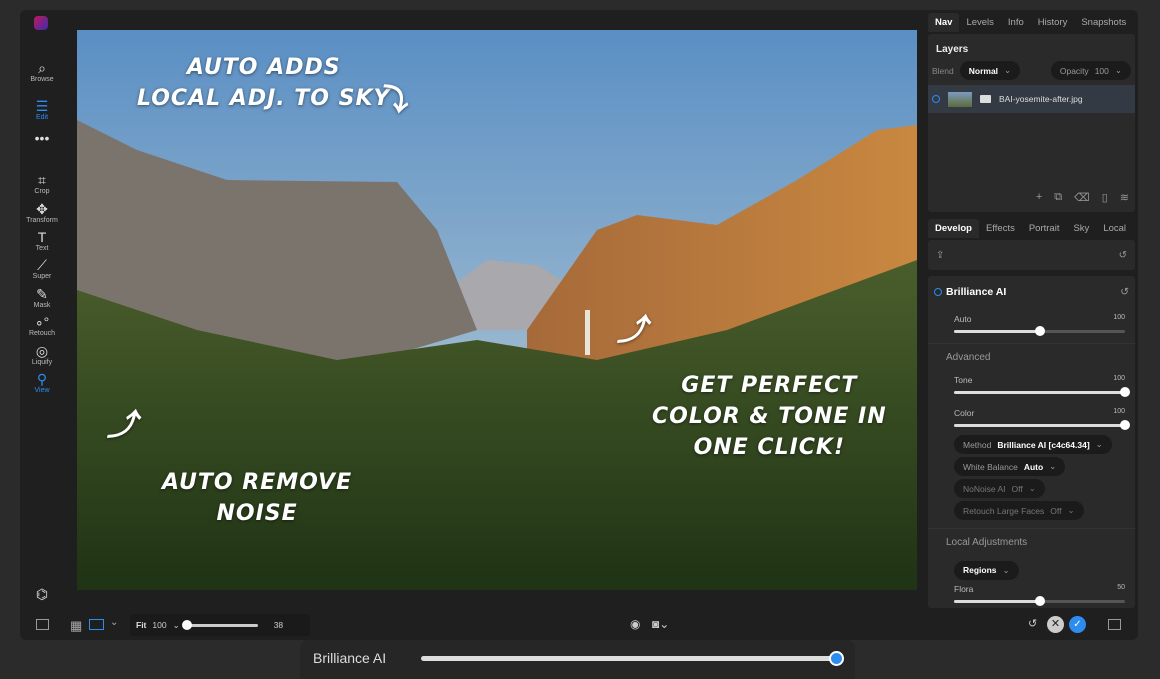 This screenshot has height=679, width=1160. I want to click on magic-wand-icon: ⟋, so click(42, 265).